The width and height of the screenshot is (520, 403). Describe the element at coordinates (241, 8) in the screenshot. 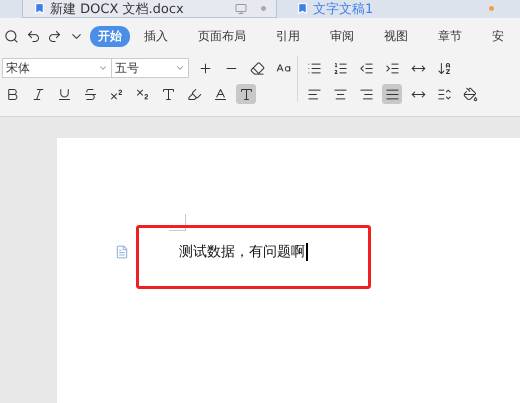

I see `monitor-icon` at that location.